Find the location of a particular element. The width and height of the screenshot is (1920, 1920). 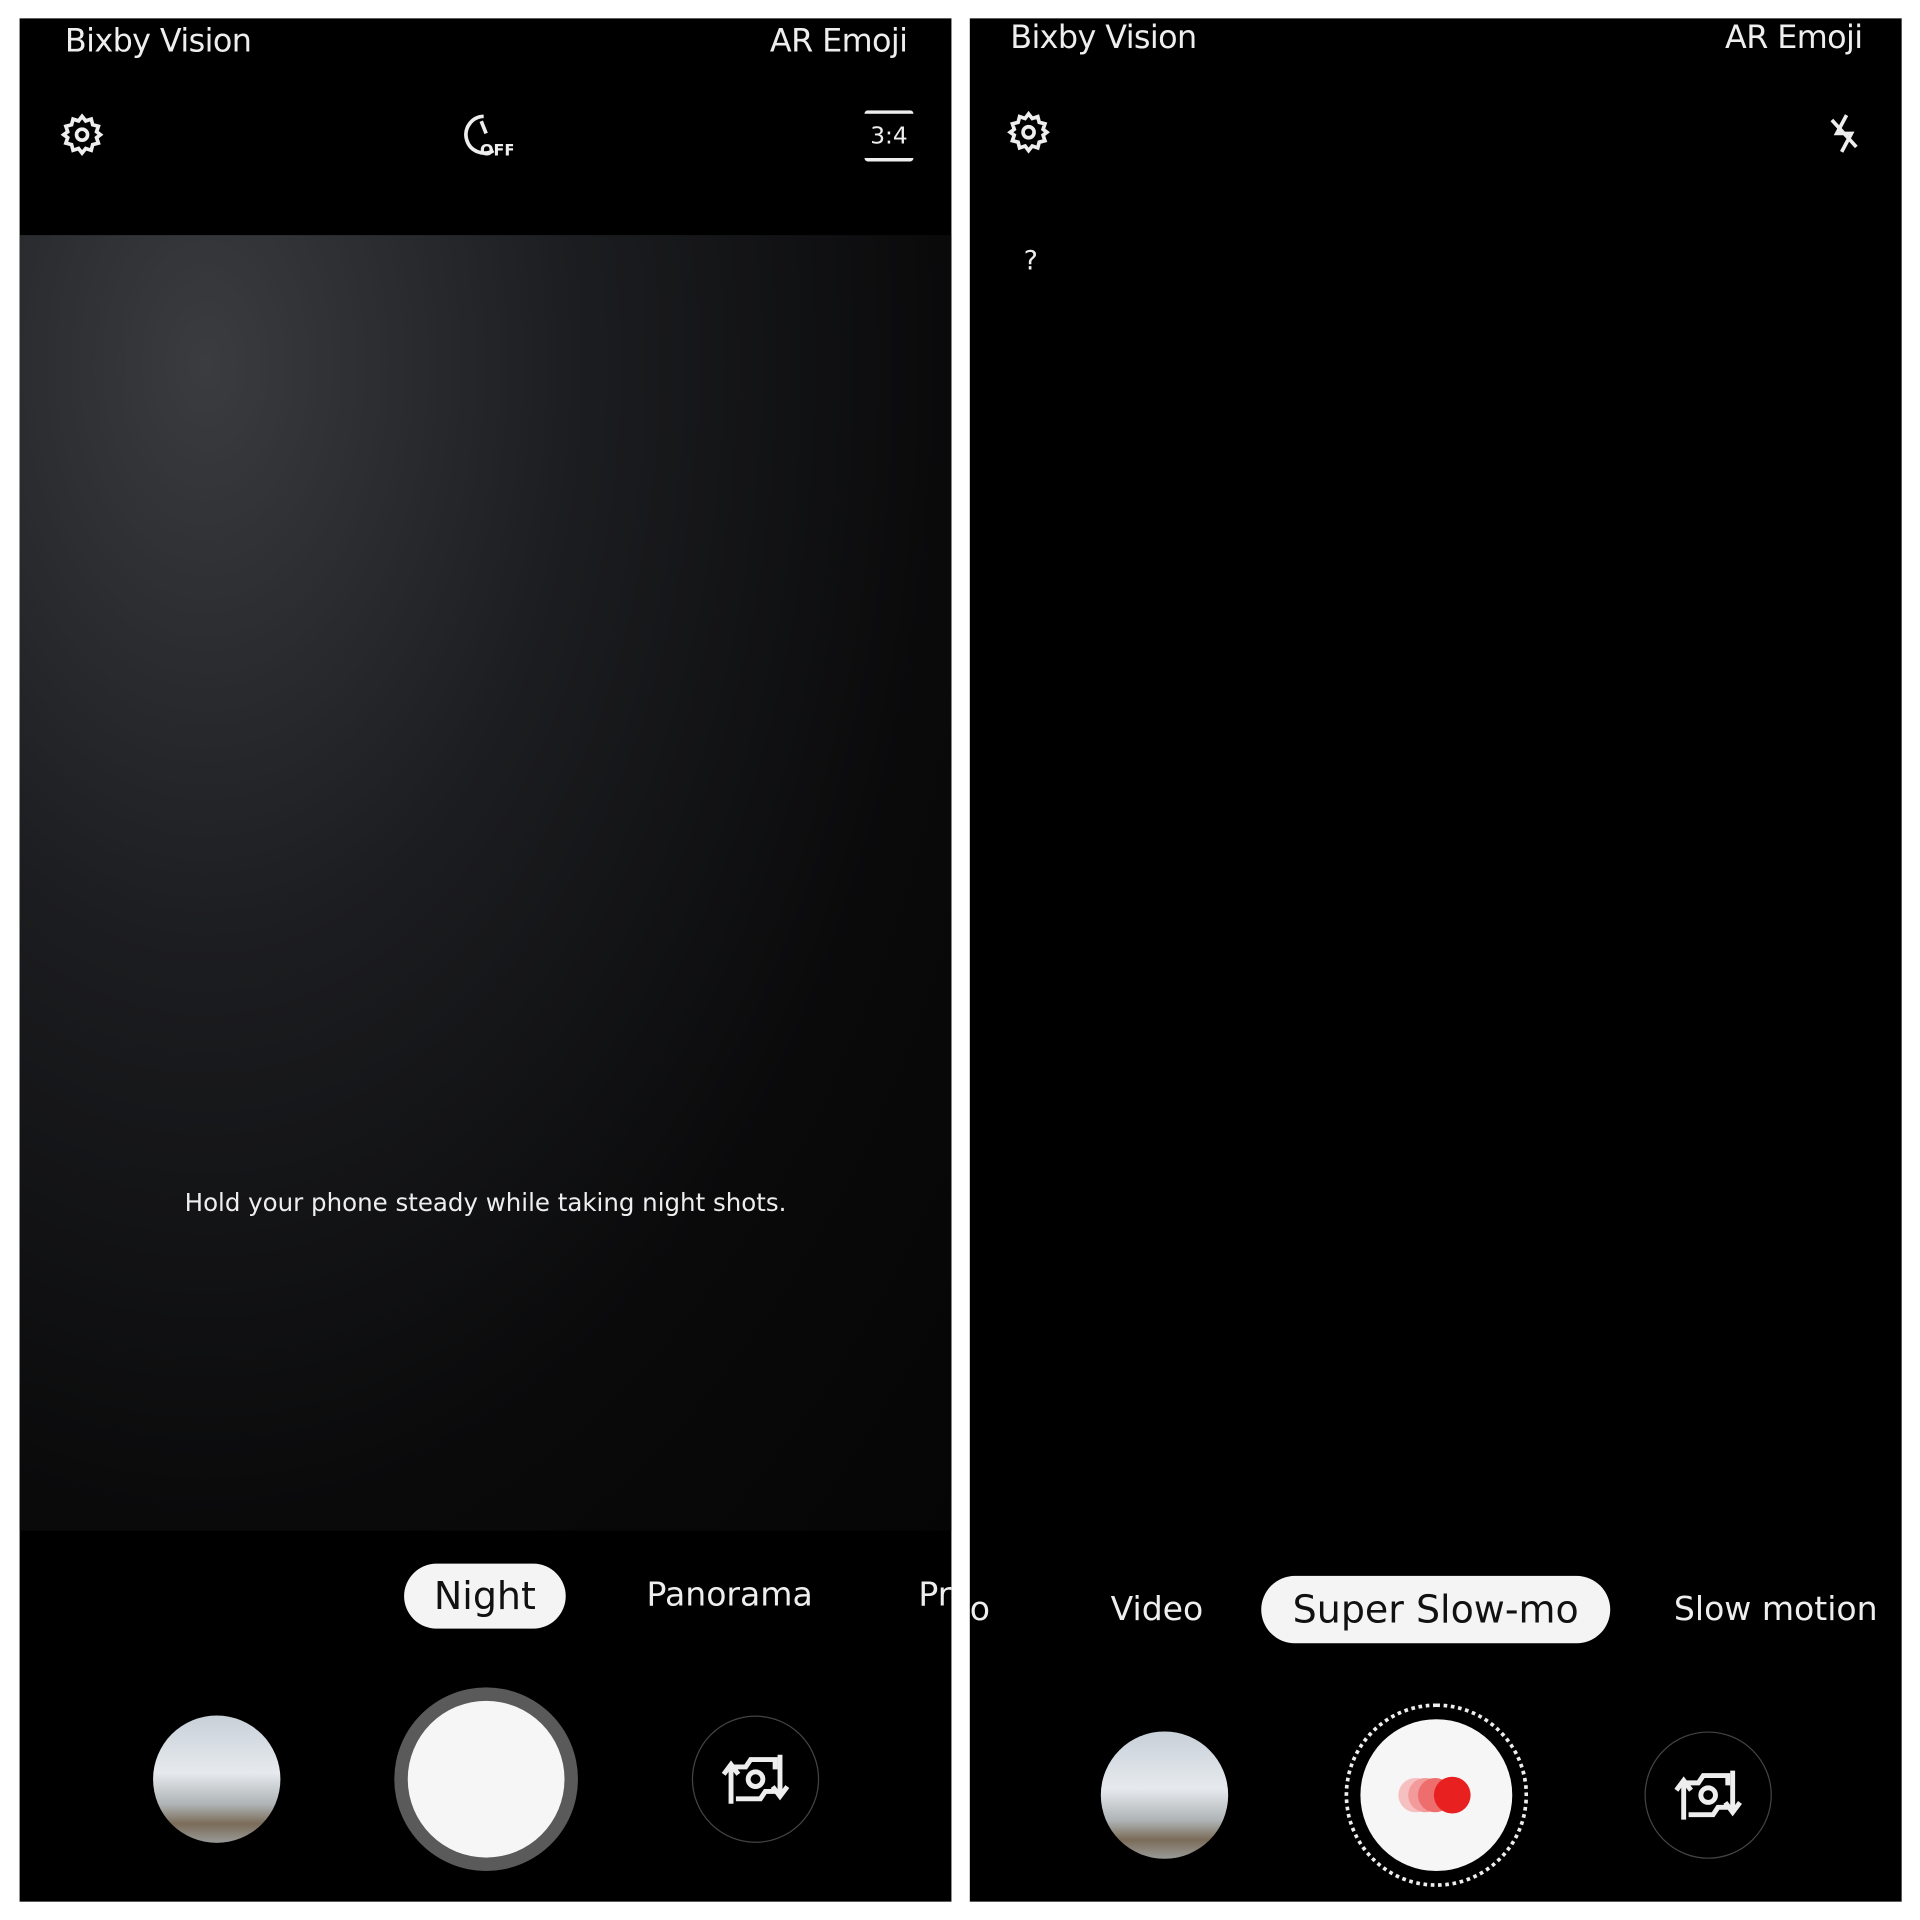

help-button: ? is located at coordinates (1031, 261).